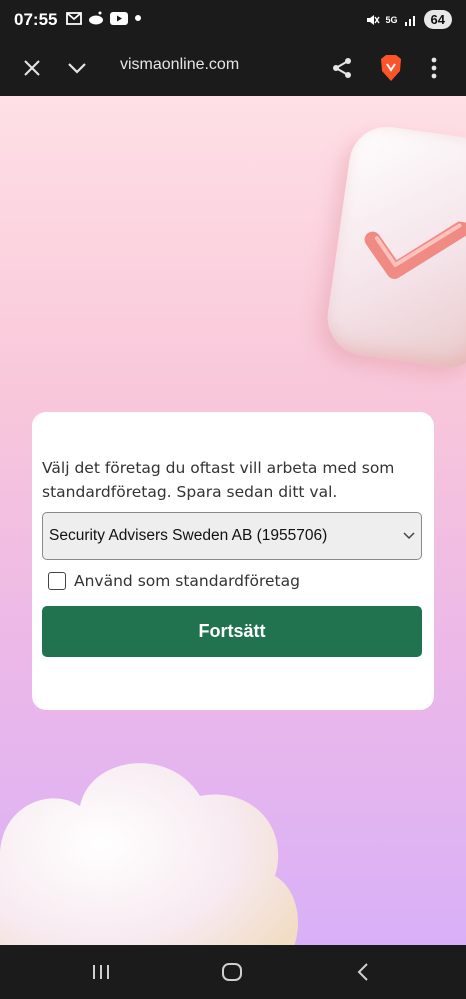 Image resolution: width=466 pixels, height=999 pixels. I want to click on youtube-icon, so click(119, 18).